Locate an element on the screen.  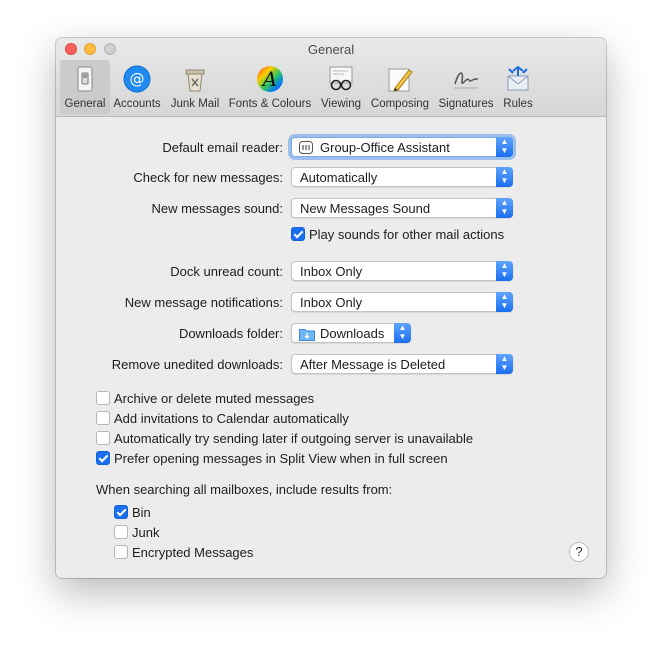
tab-rules: Rules is located at coordinates (518, 87).